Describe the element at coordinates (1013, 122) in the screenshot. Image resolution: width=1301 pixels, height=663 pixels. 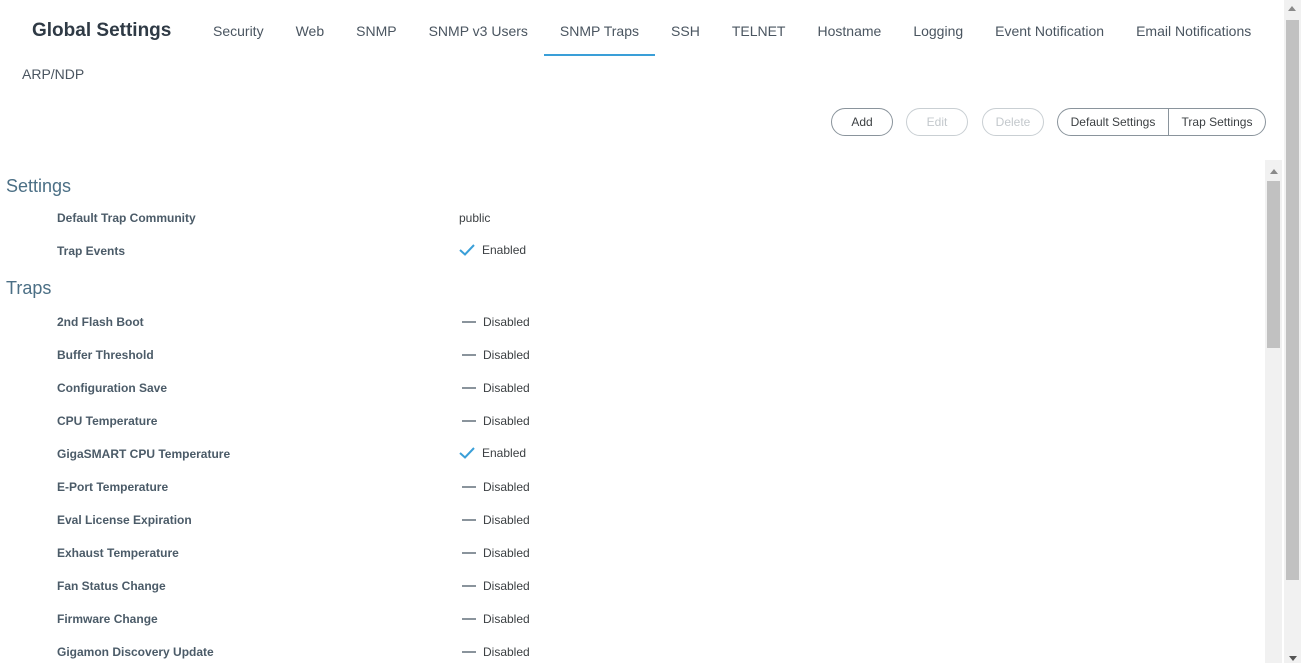
I see `delete-button: Delete` at that location.